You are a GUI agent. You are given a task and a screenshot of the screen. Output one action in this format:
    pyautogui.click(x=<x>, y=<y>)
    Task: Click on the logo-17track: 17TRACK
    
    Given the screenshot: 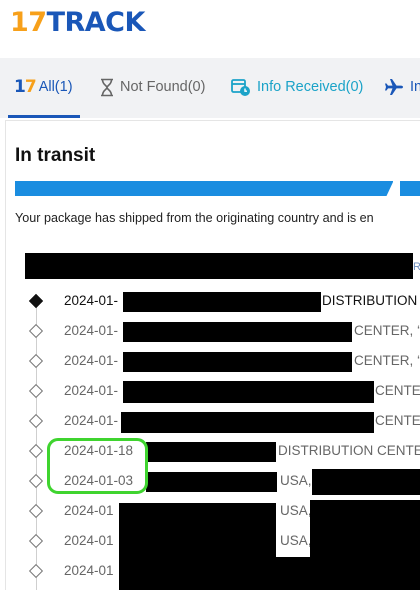 What is the action you would take?
    pyautogui.click(x=77, y=23)
    